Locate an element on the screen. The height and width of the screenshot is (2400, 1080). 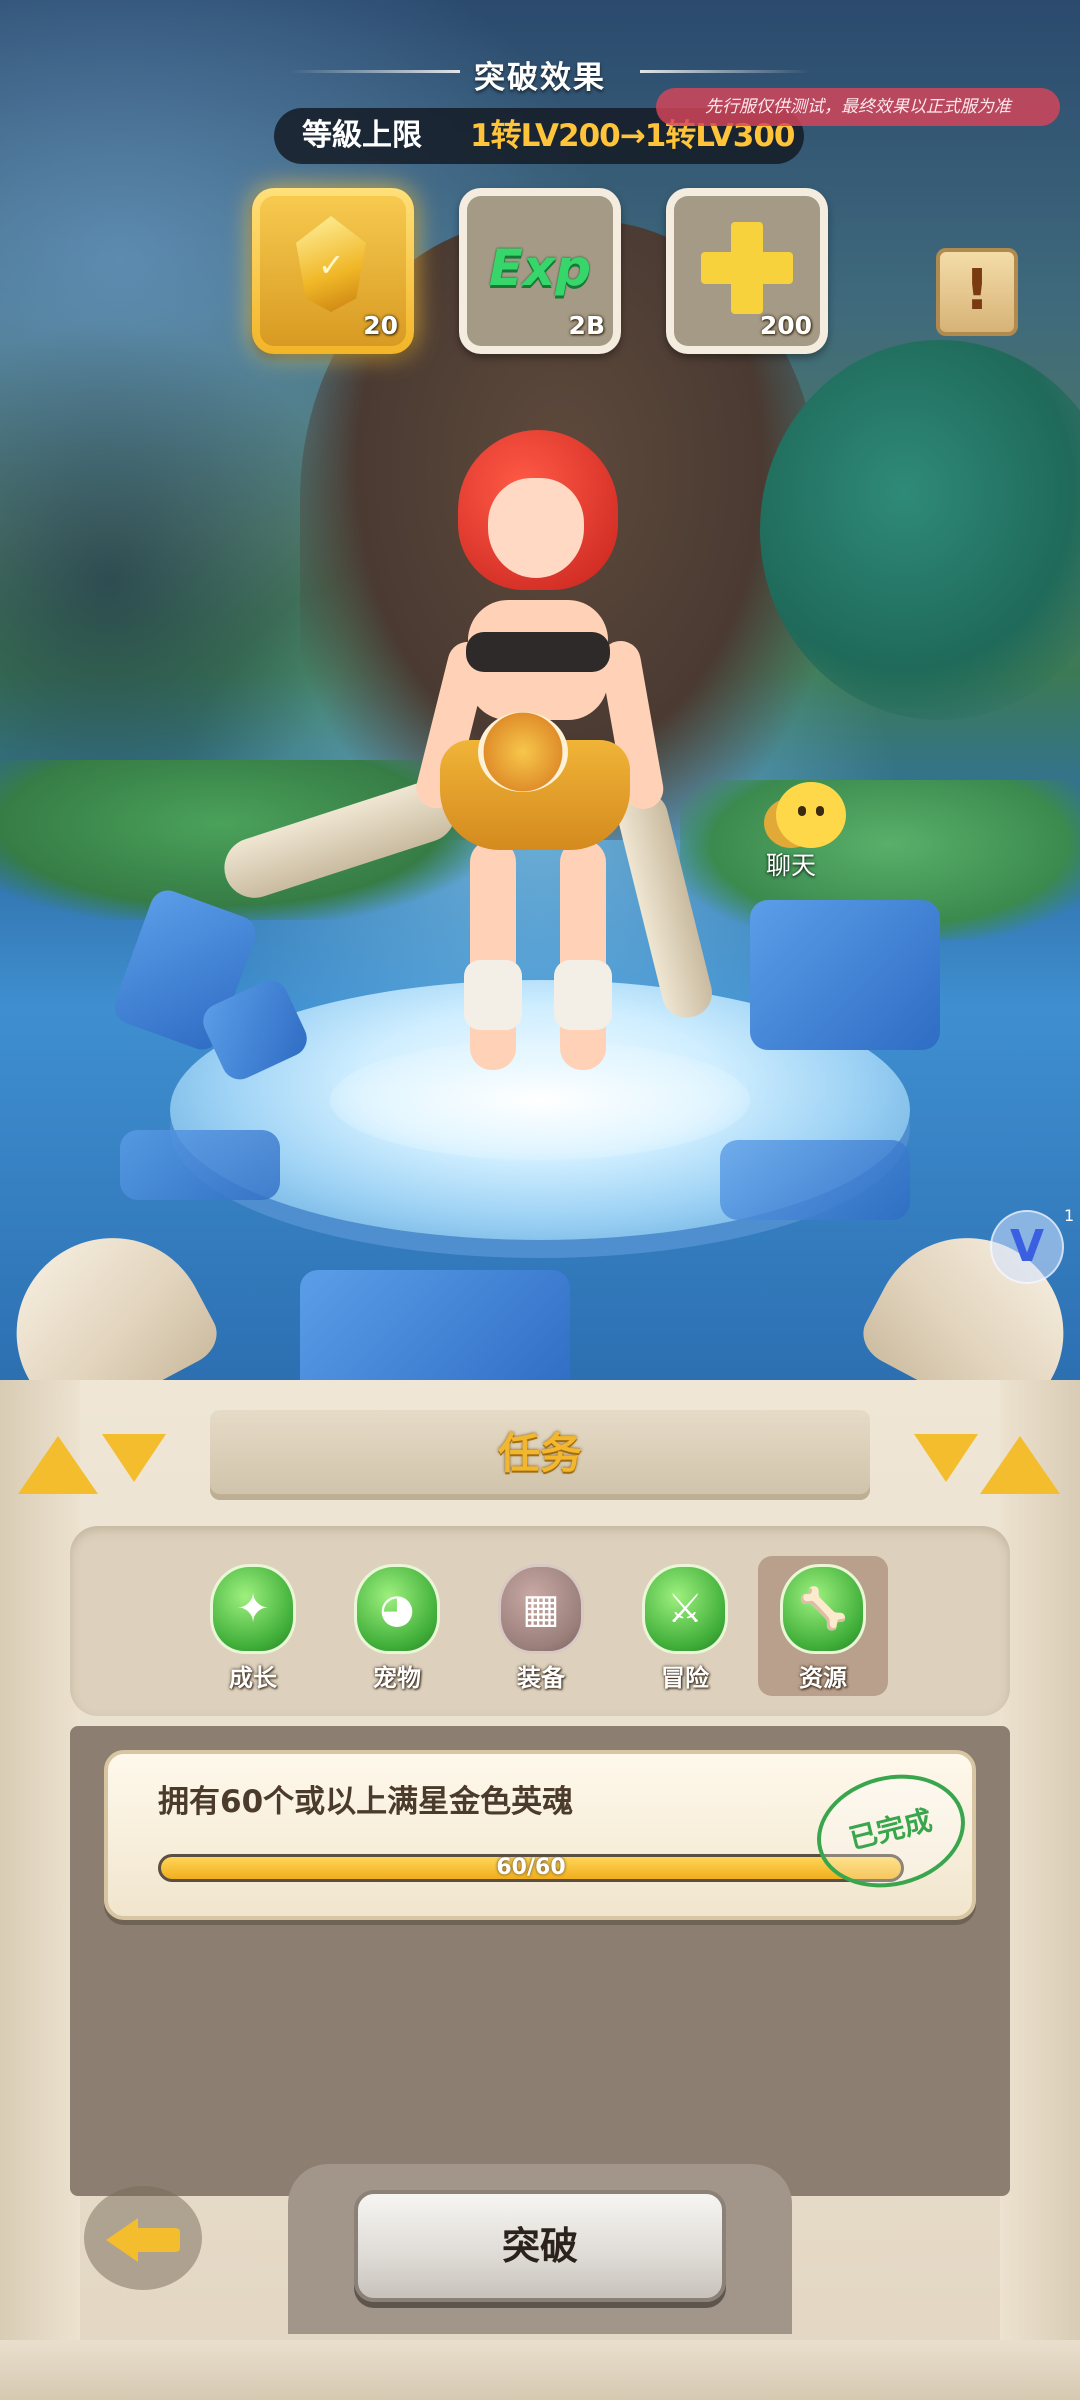
tab-label: 资源 is located at coordinates (823, 1678).